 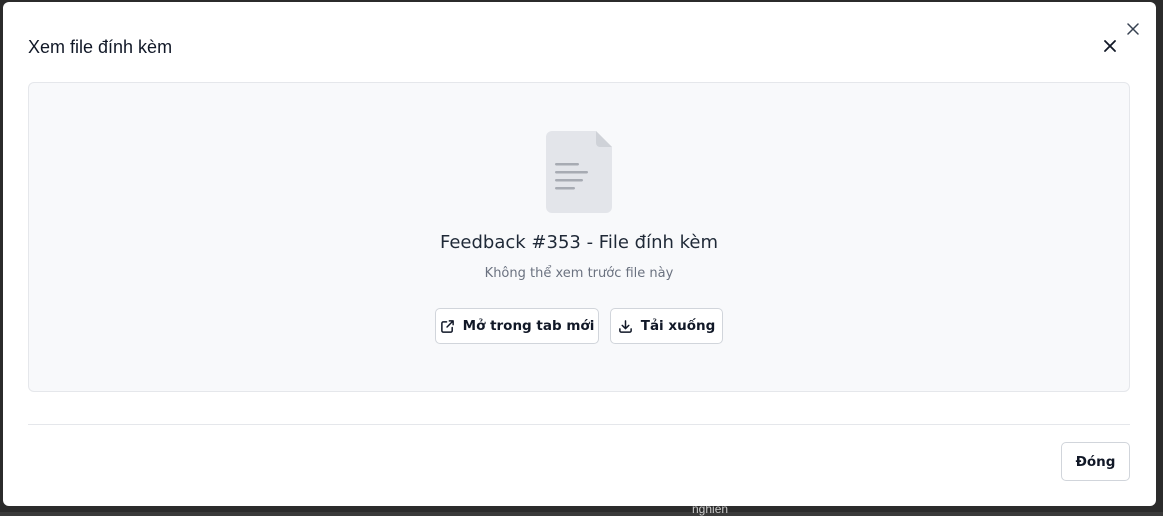 What do you see at coordinates (579, 273) in the screenshot?
I see `preview-unavailable-message: Không thể xem trước file này` at bounding box center [579, 273].